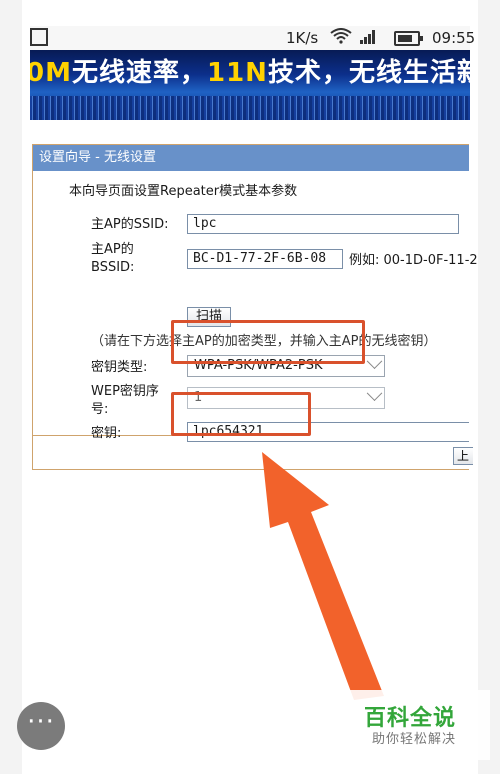  I want to click on signal-icon, so click(368, 37).